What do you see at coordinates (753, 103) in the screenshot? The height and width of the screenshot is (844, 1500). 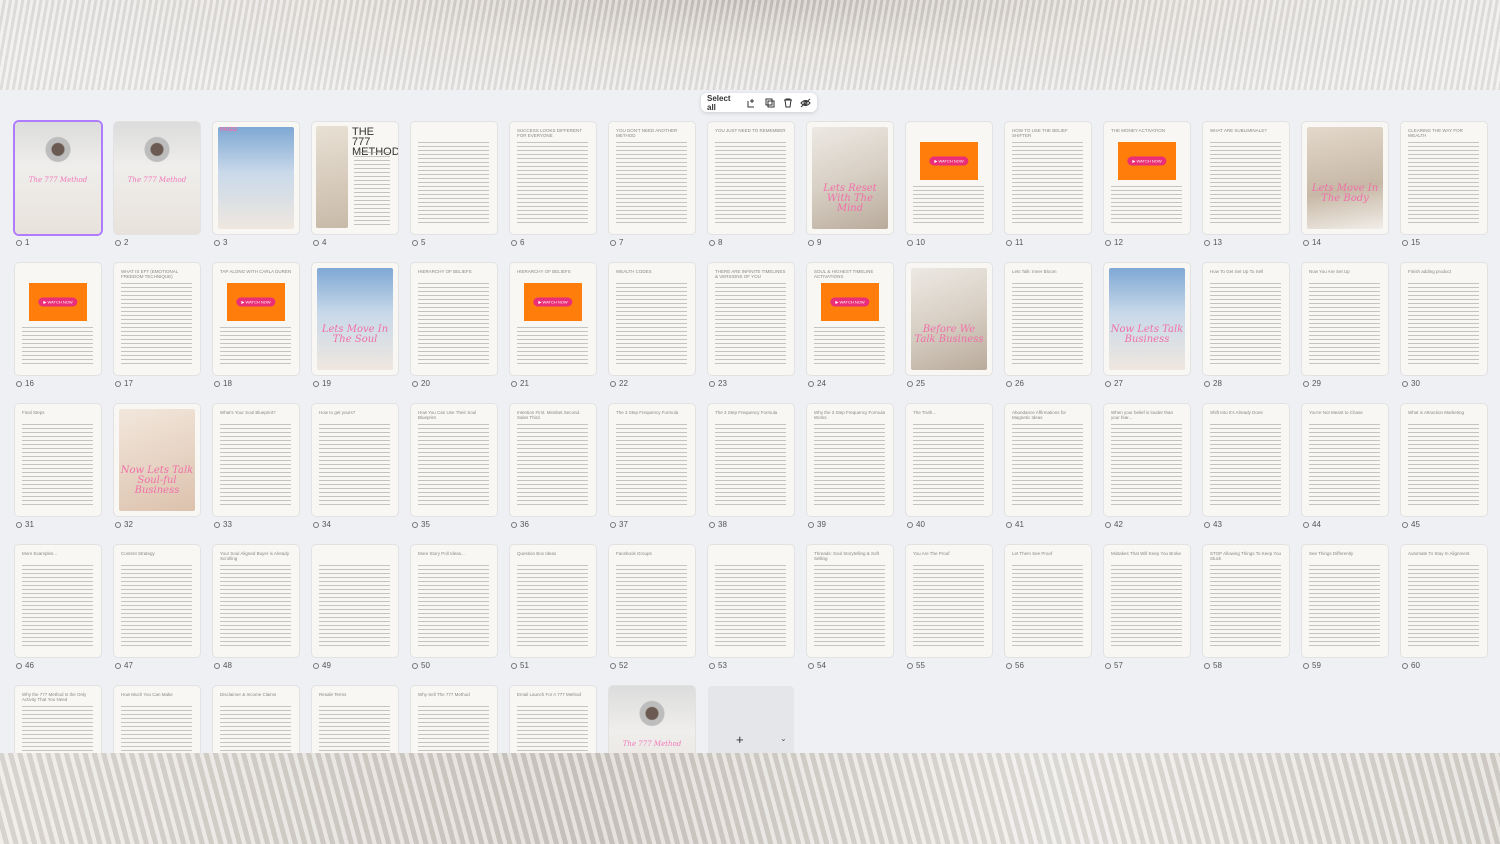 I see `add-page-icon` at bounding box center [753, 103].